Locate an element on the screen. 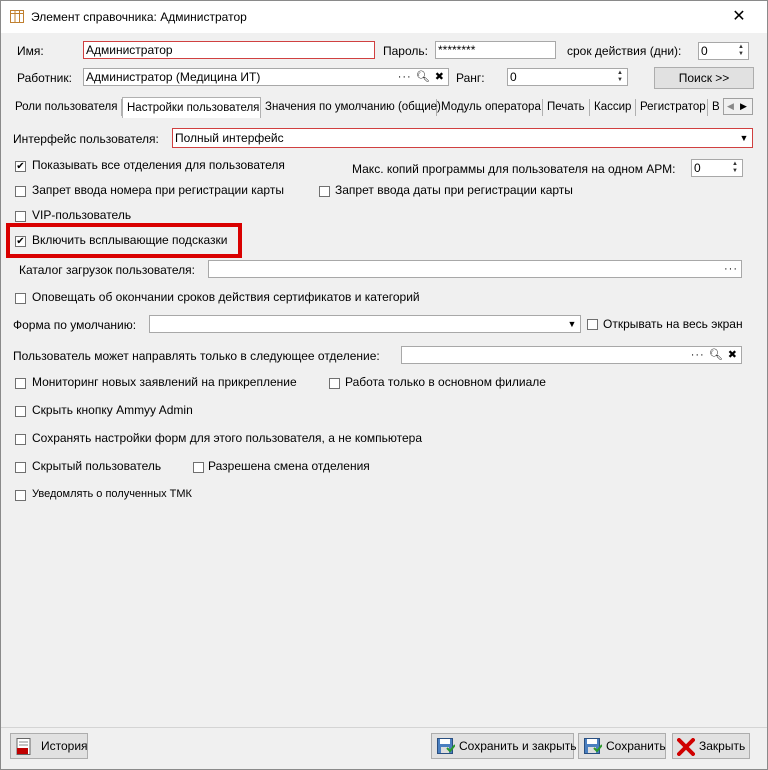 The width and height of the screenshot is (768, 770). notify-tmk-checkbox is located at coordinates (20, 495).